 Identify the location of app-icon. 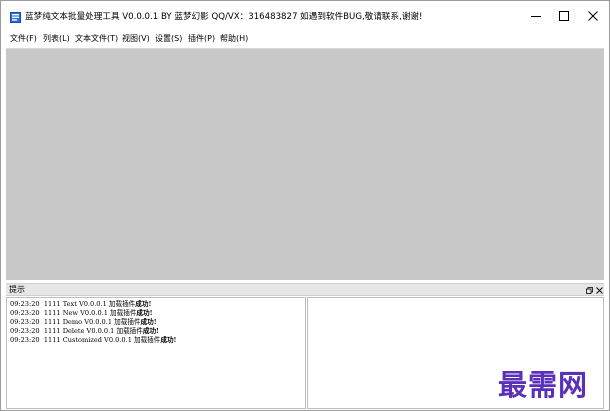
(15, 17).